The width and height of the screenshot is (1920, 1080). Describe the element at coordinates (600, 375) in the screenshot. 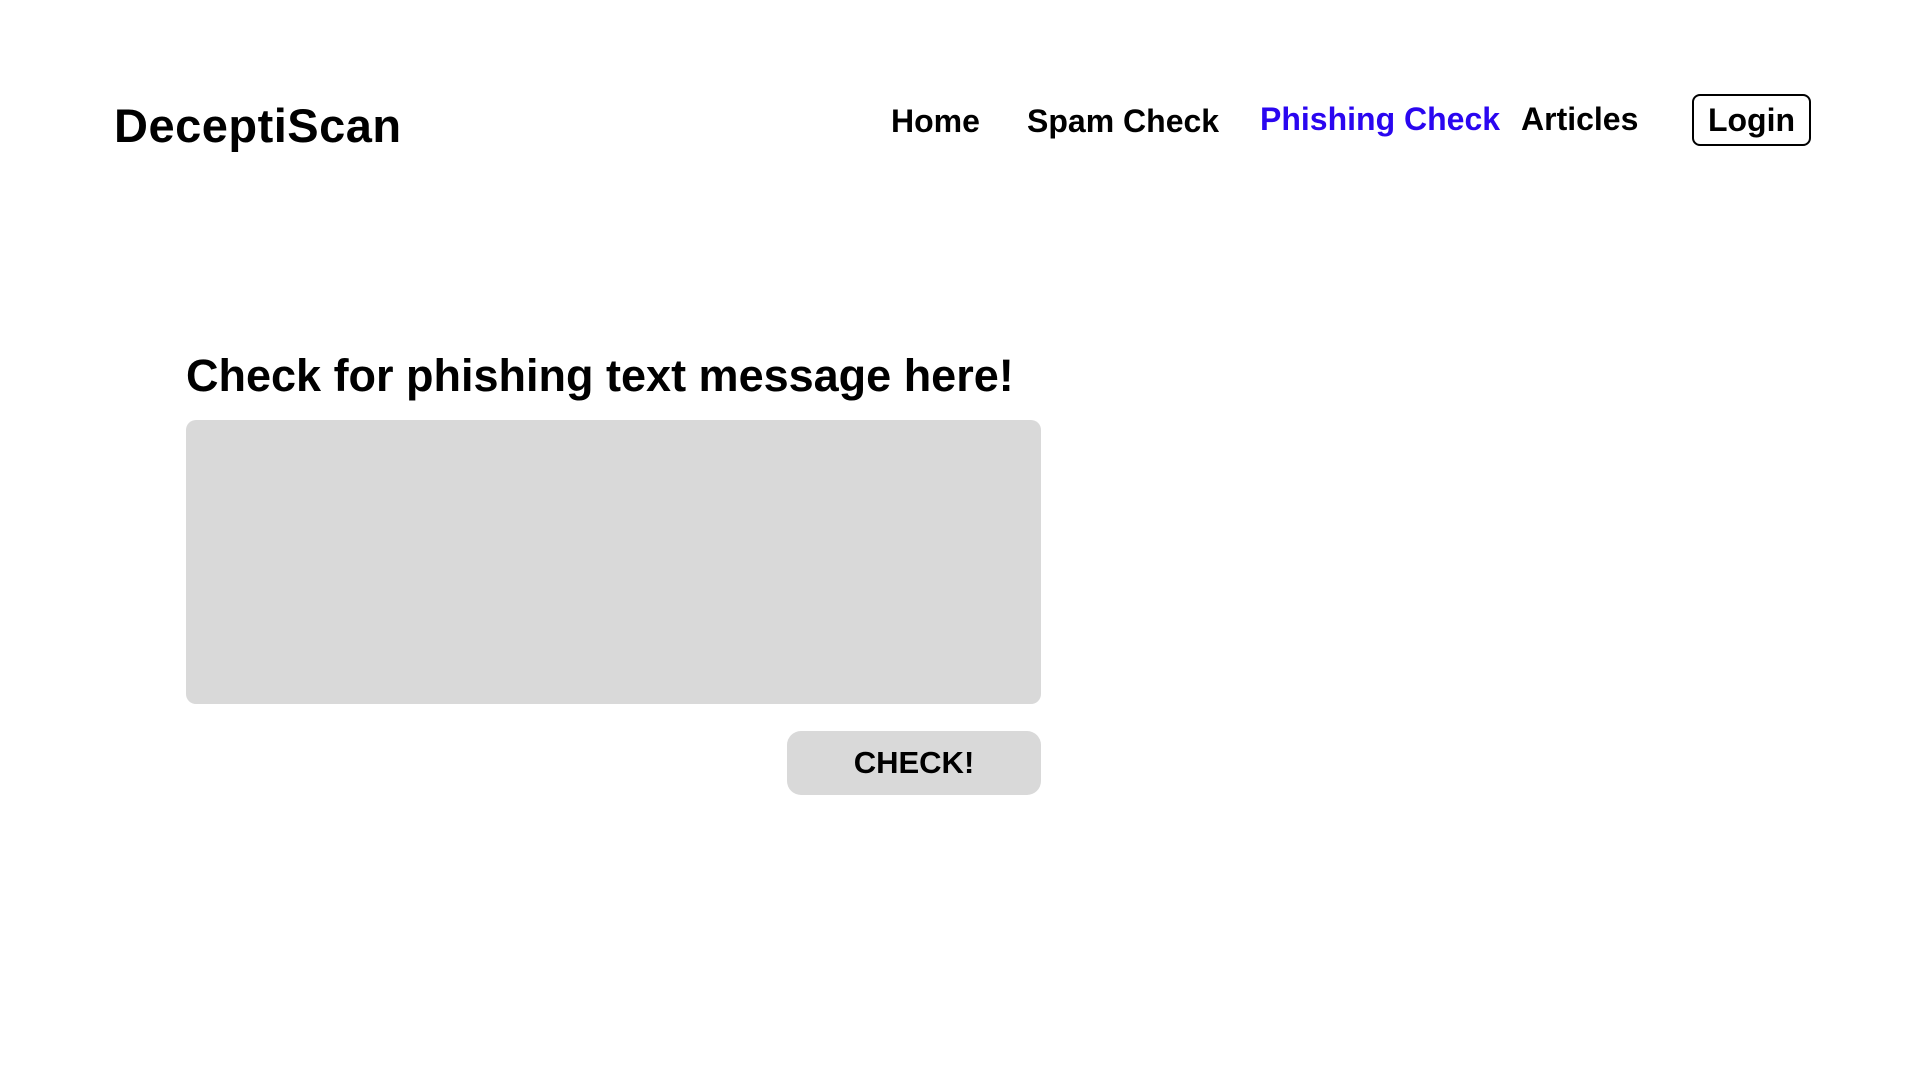

I see `page-title: Check for phishing text message here!` at that location.